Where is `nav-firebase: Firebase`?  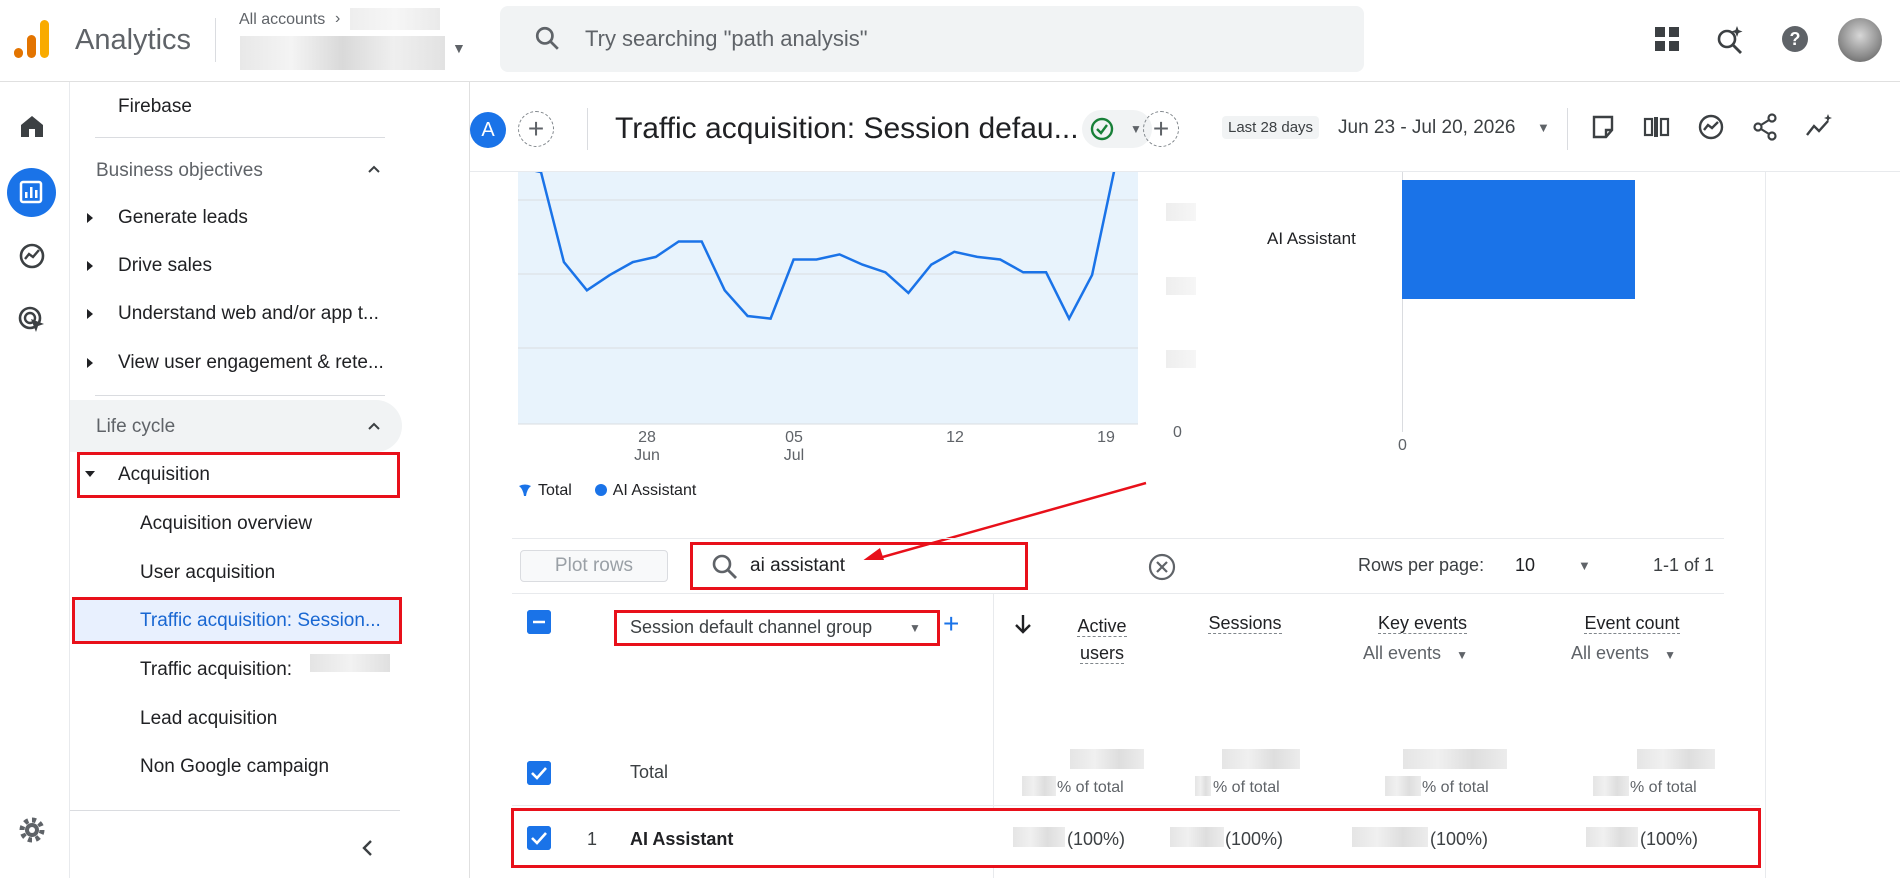 nav-firebase: Firebase is located at coordinates (155, 107).